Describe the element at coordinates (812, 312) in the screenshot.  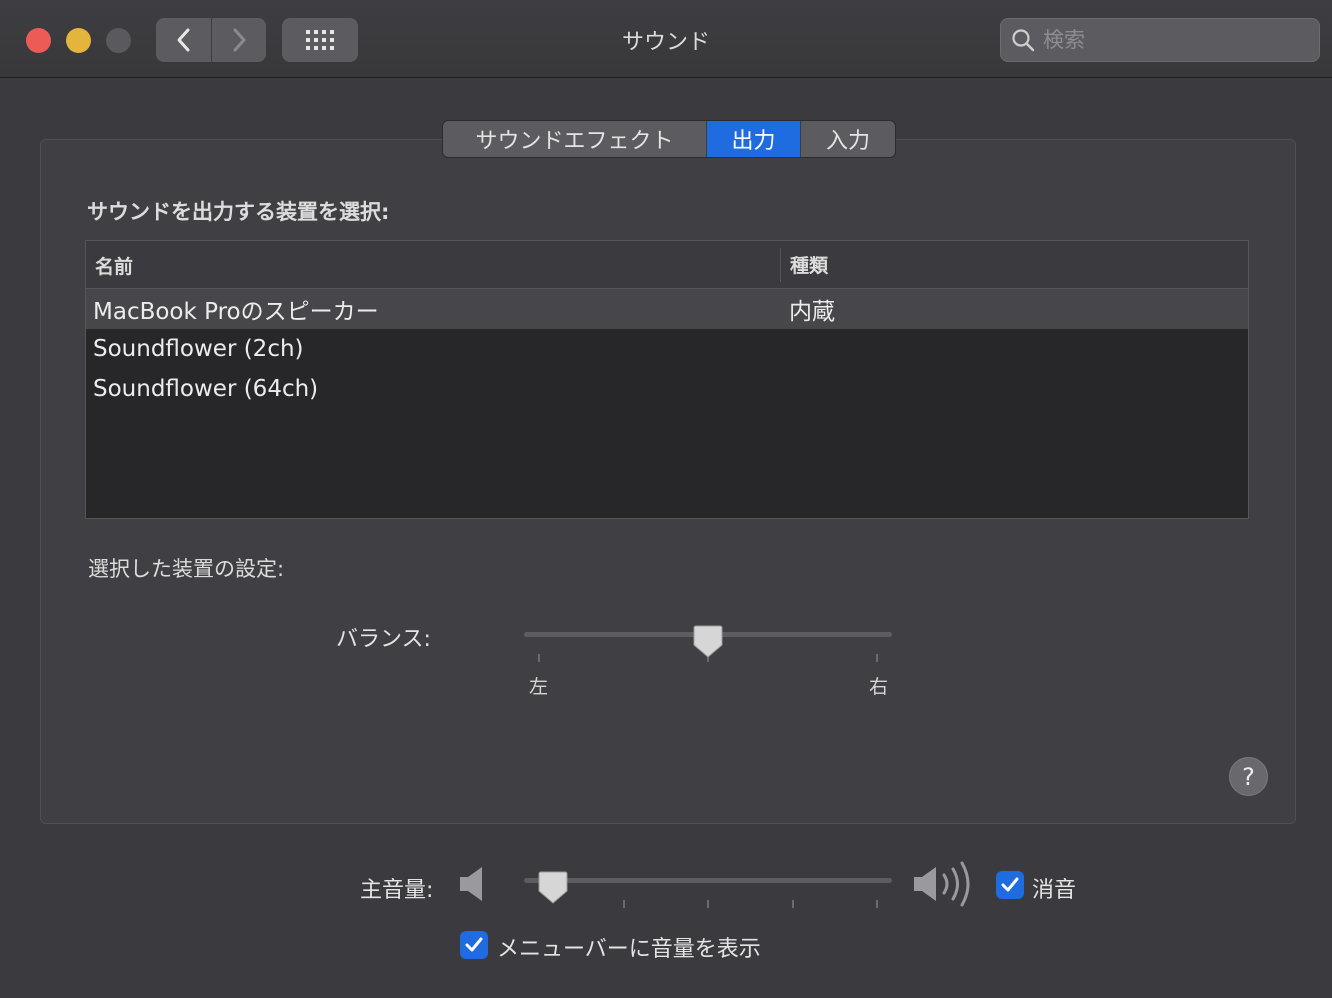
I see `device-type: 内蔵` at that location.